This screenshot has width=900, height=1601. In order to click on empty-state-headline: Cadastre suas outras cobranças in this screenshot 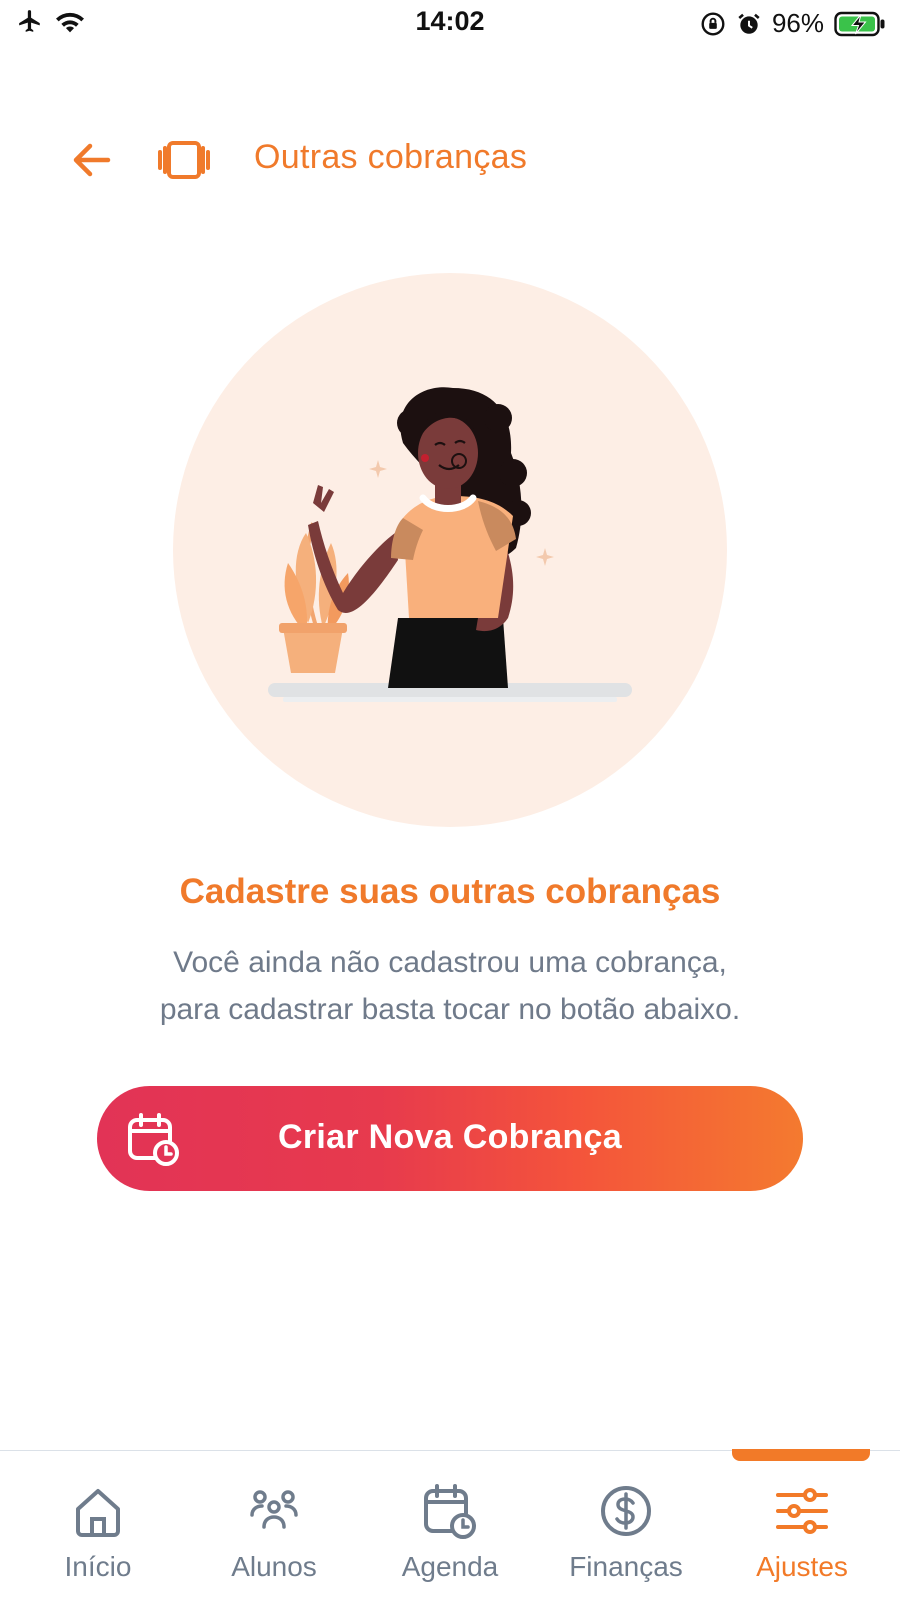, I will do `click(450, 891)`.